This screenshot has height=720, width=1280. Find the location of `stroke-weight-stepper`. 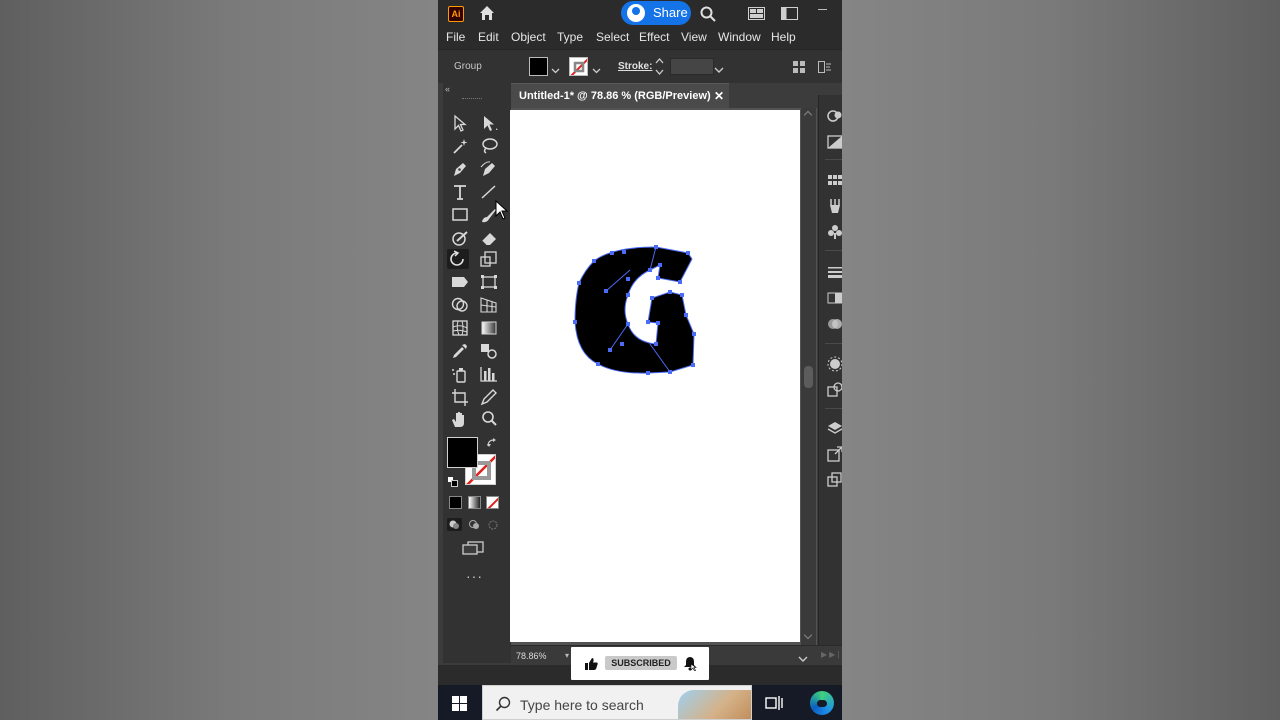

stroke-weight-stepper is located at coordinates (659, 66).